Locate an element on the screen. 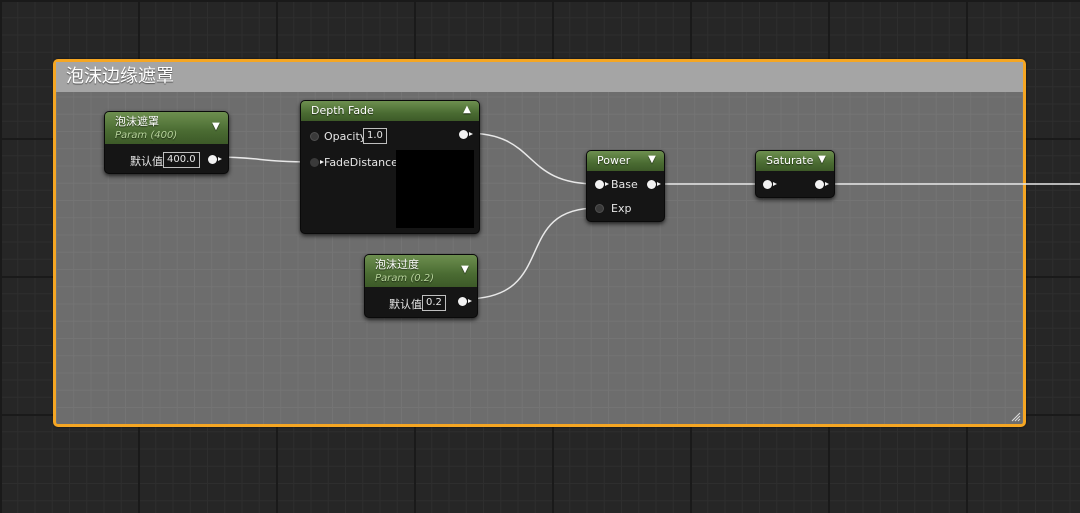 This screenshot has width=1080, height=513. node-foam-transition-param: 泡沫过度 Param (0.2) ▼ 默认值 0.2 is located at coordinates (421, 286).